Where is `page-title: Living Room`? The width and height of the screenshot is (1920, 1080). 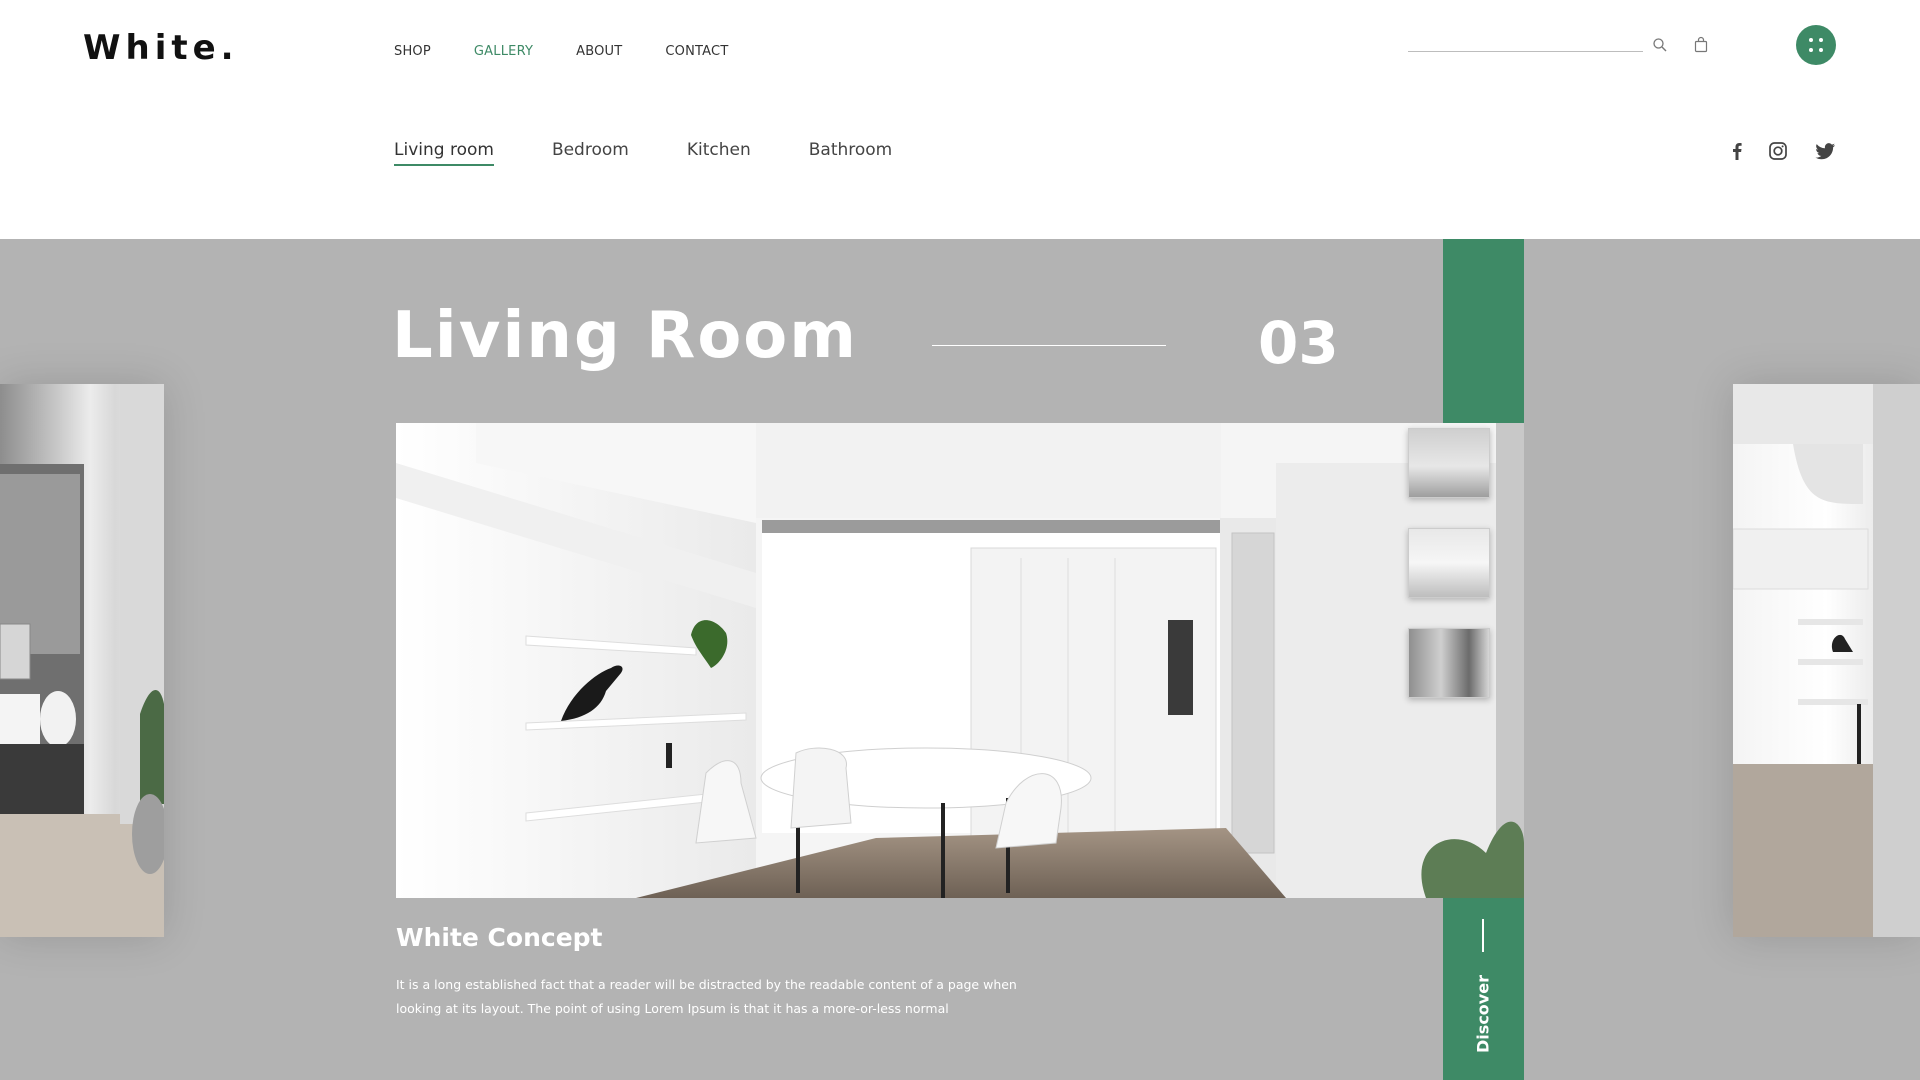
page-title: Living Room is located at coordinates (625, 336).